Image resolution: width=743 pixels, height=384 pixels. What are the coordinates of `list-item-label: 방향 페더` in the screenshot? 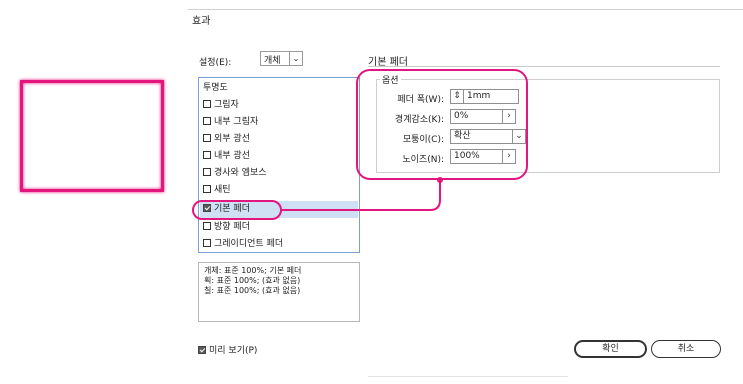 It's located at (232, 227).